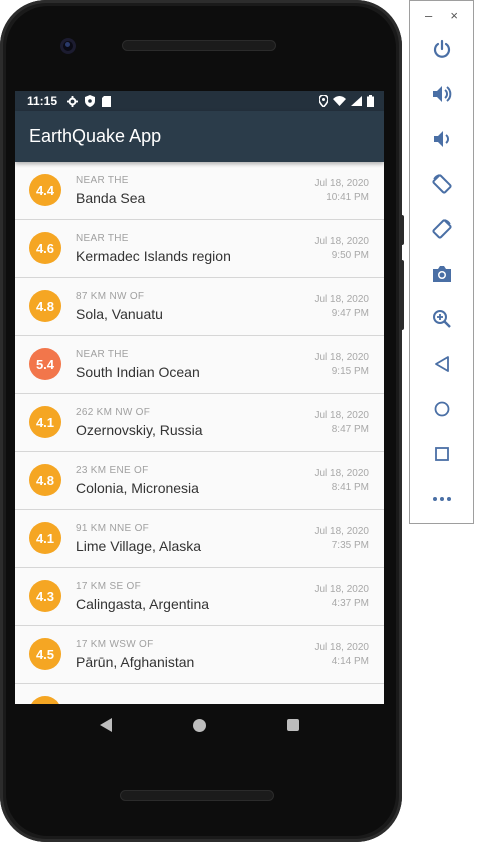 The width and height of the screenshot is (494, 868). I want to click on quake-time: 8:47 PM, so click(350, 429).